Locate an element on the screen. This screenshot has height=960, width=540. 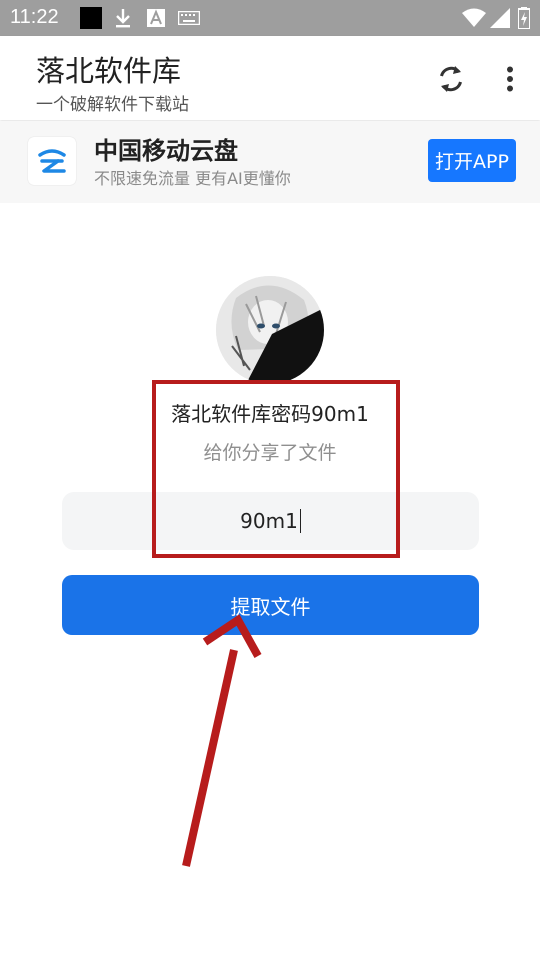
ad-description: 不限速免流量 更有AI更懂你 is located at coordinates (192, 178).